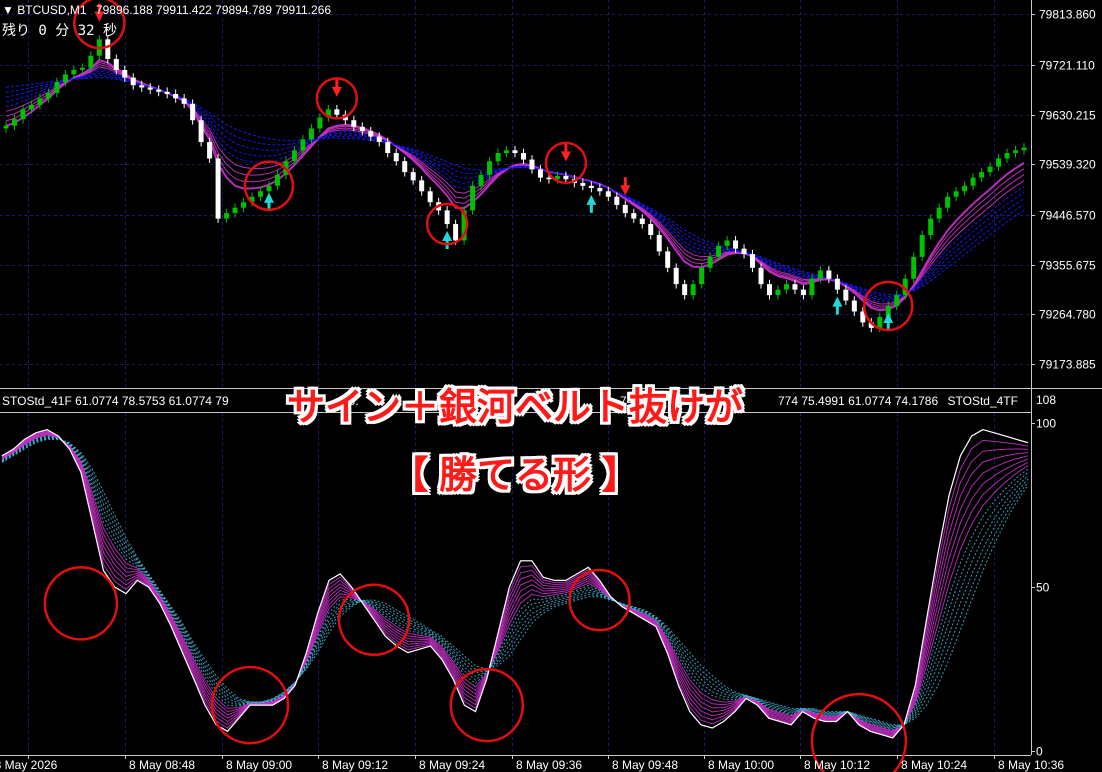 The height and width of the screenshot is (772, 1102). Describe the element at coordinates (1067, 165) in the screenshot. I see `price-tick-label: 79539.320` at that location.